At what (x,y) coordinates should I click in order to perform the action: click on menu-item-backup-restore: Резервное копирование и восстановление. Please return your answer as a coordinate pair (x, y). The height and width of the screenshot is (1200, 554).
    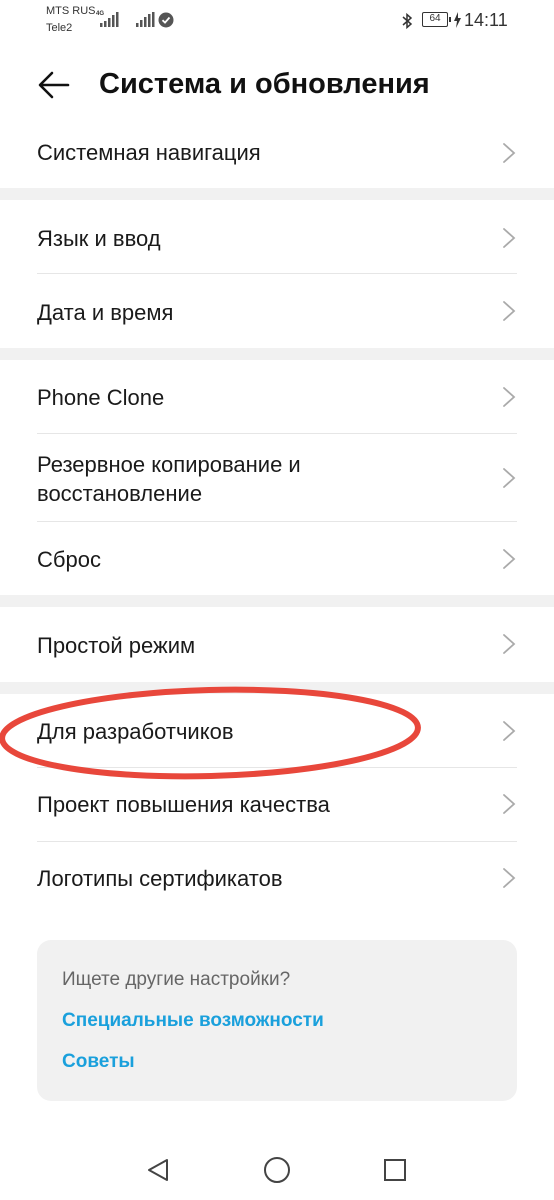
    Looking at the image, I should click on (277, 478).